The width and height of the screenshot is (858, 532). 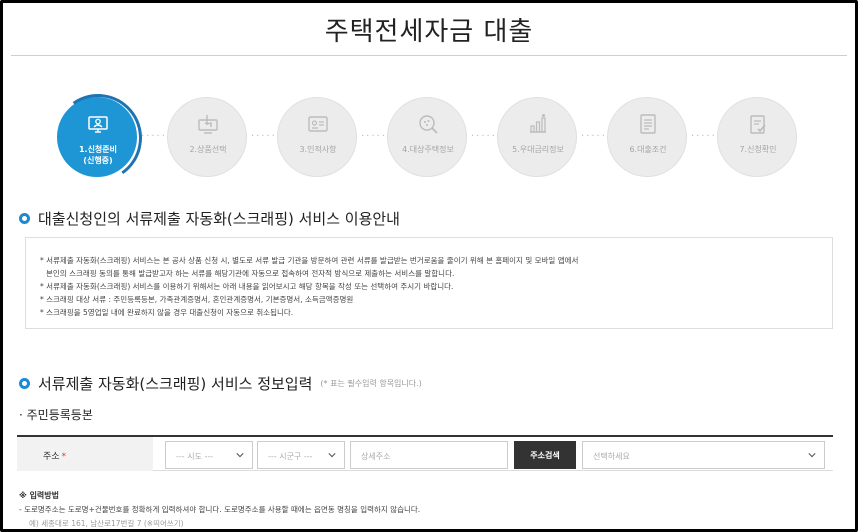 I want to click on house-search-icon, so click(x=428, y=124).